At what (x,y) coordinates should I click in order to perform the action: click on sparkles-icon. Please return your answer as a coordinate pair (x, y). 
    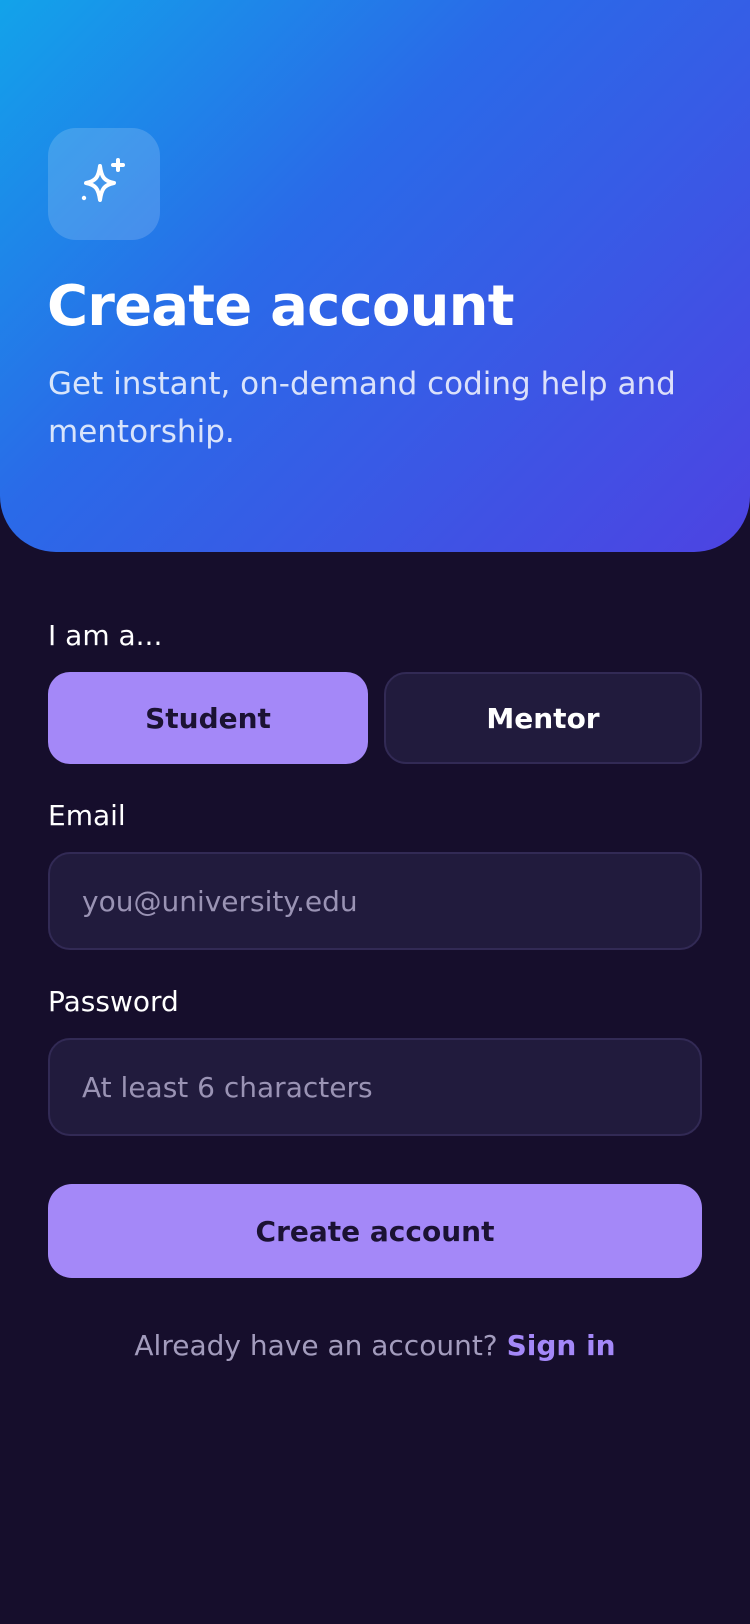
    Looking at the image, I should click on (103, 180).